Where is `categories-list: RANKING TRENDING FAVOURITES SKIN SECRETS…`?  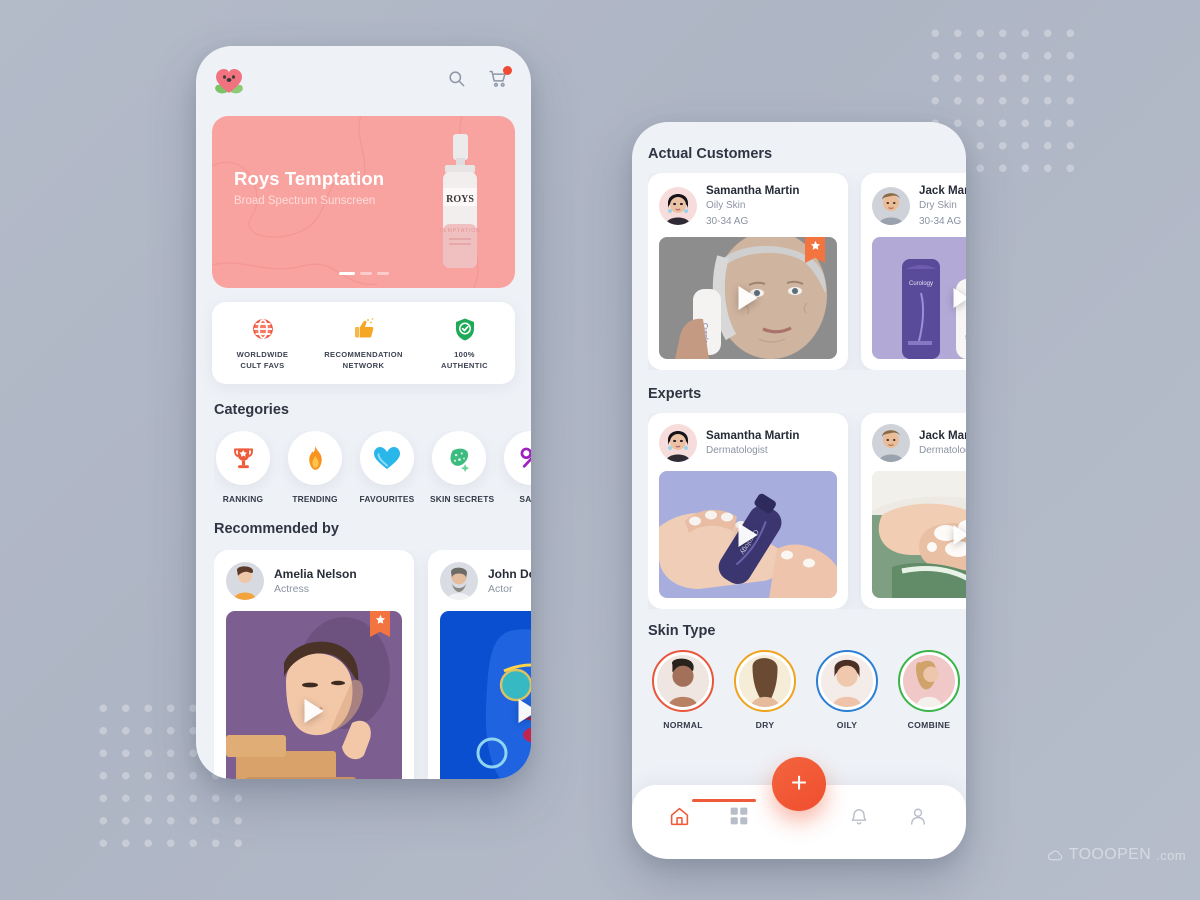 categories-list: RANKING TRENDING FAVOURITES SKIN SECRETS… is located at coordinates (372, 467).